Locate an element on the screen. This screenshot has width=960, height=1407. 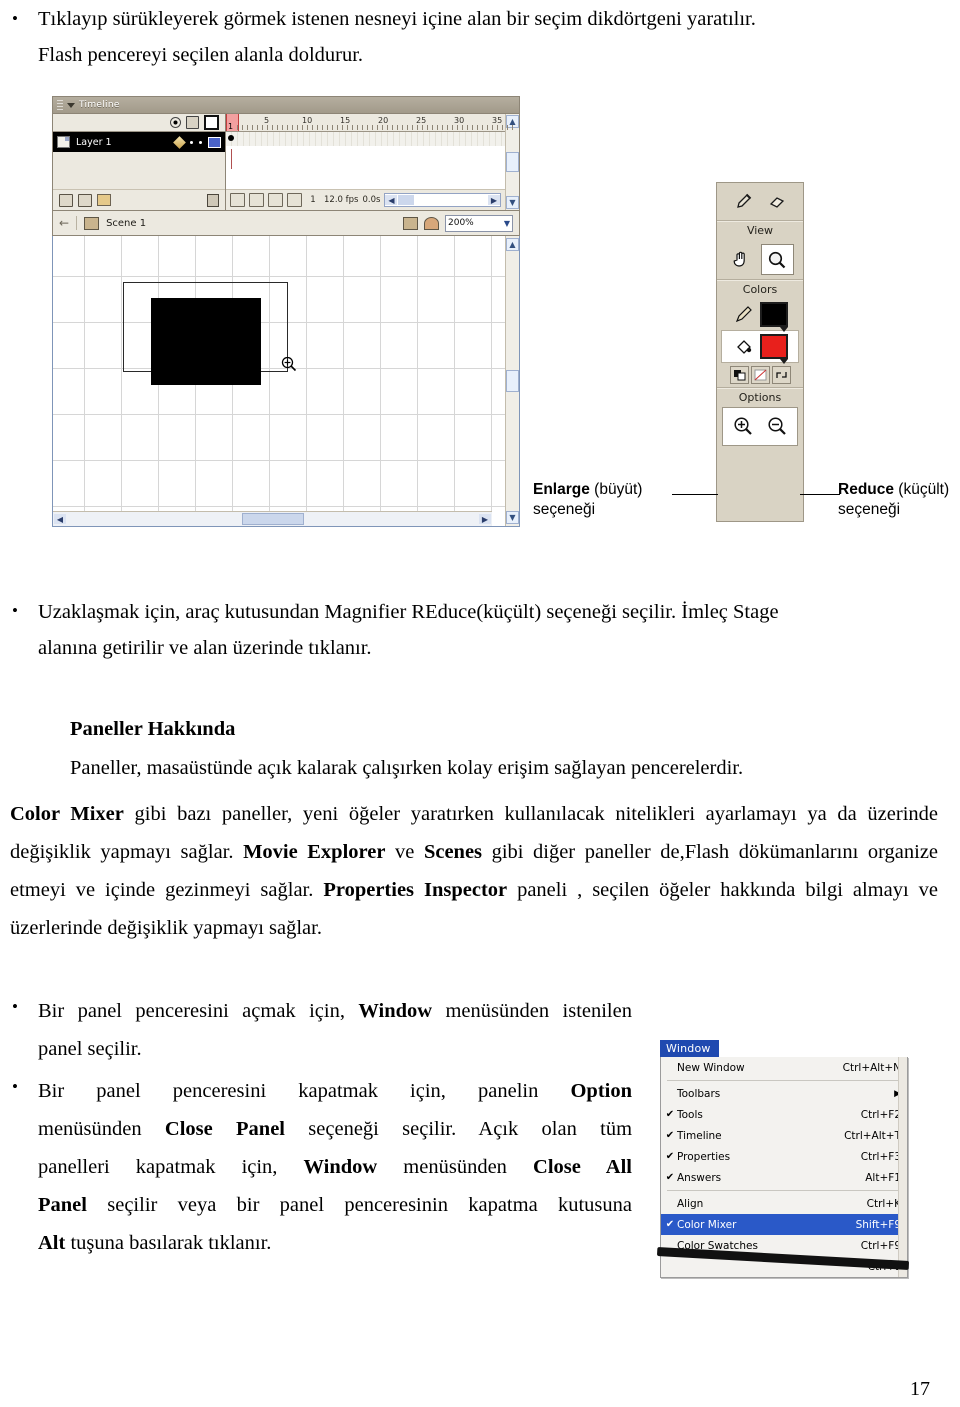
insert-layer-icon is located at coordinates (66, 200).